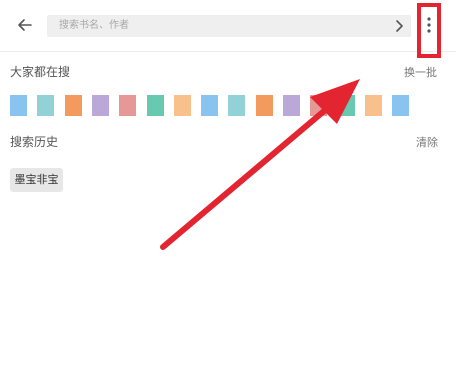 This screenshot has width=456, height=368. I want to click on top-bar: 搜索书名、作者, so click(228, 26).